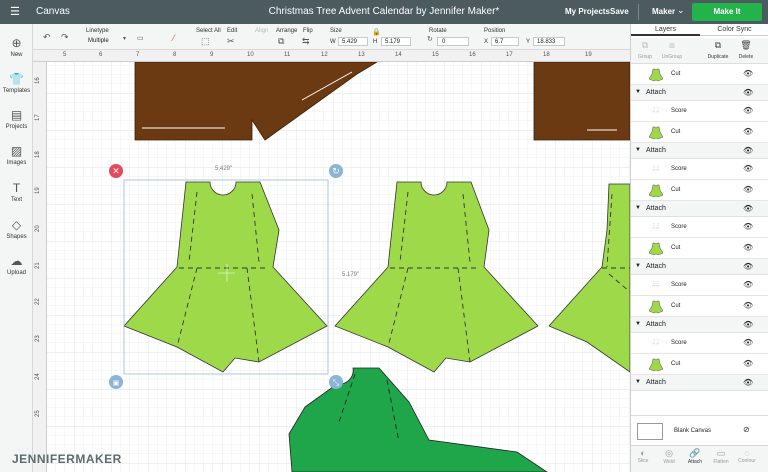 The height and width of the screenshot is (472, 768). What do you see at coordinates (681, 10) in the screenshot?
I see `chevron-down-icon: ⌄` at bounding box center [681, 10].